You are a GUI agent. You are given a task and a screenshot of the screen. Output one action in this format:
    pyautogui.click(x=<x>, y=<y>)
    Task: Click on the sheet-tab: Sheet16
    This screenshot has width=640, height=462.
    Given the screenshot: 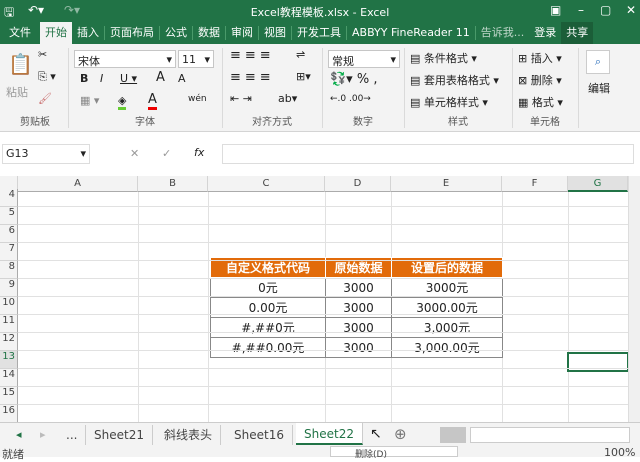 What is the action you would take?
    pyautogui.click(x=259, y=435)
    